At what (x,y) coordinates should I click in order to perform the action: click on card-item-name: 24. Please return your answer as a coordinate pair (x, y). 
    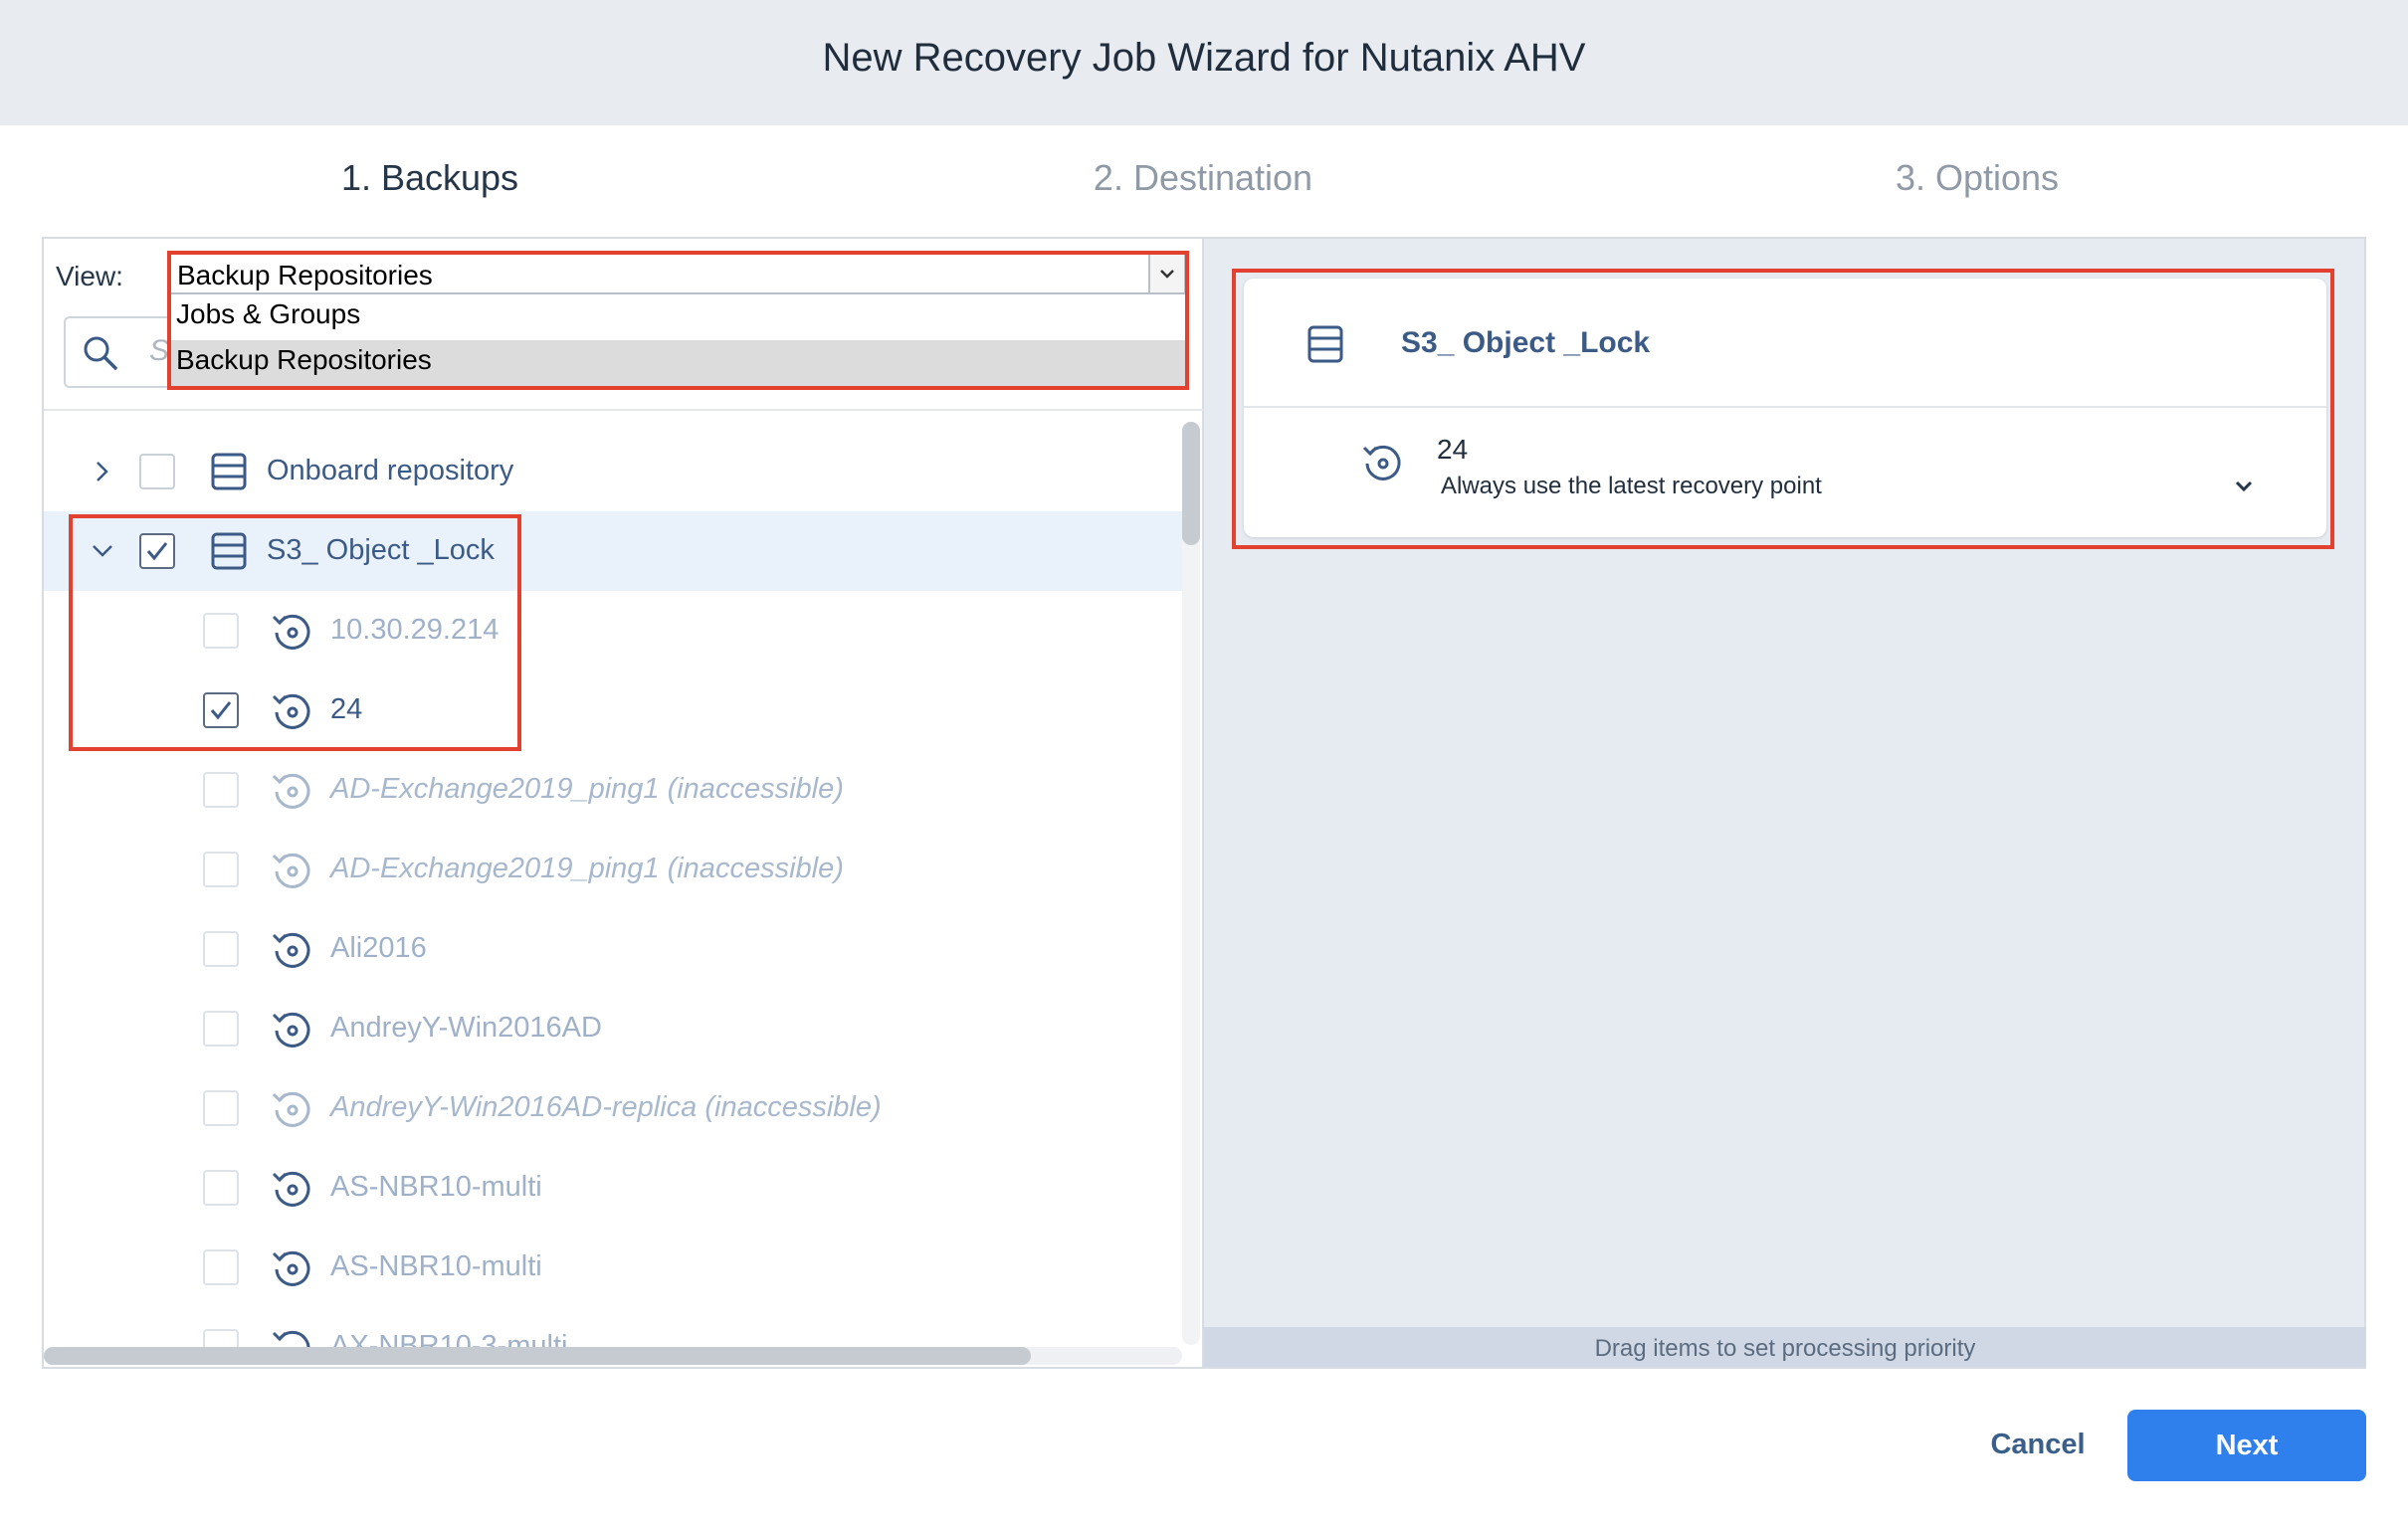
    Looking at the image, I should click on (1453, 449).